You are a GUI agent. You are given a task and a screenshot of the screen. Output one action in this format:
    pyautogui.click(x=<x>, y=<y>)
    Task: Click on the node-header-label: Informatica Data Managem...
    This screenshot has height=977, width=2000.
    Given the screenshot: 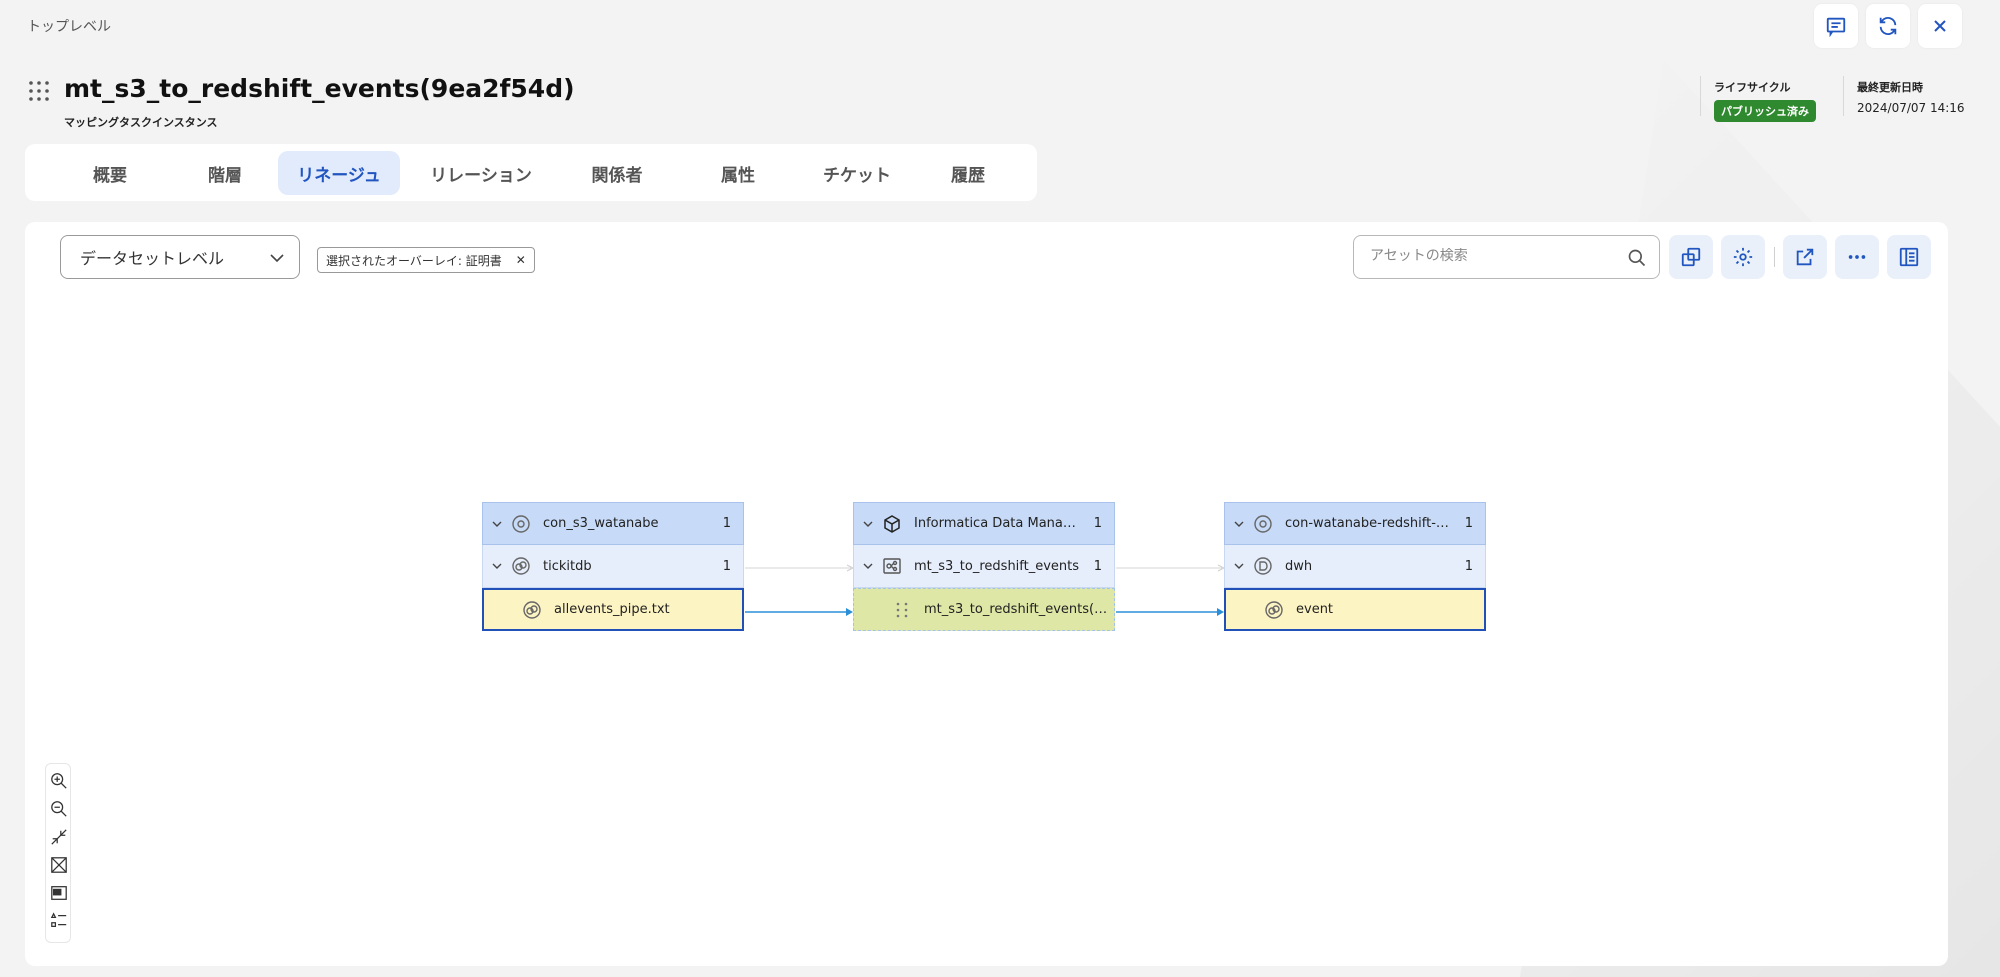 What is the action you would take?
    pyautogui.click(x=997, y=523)
    